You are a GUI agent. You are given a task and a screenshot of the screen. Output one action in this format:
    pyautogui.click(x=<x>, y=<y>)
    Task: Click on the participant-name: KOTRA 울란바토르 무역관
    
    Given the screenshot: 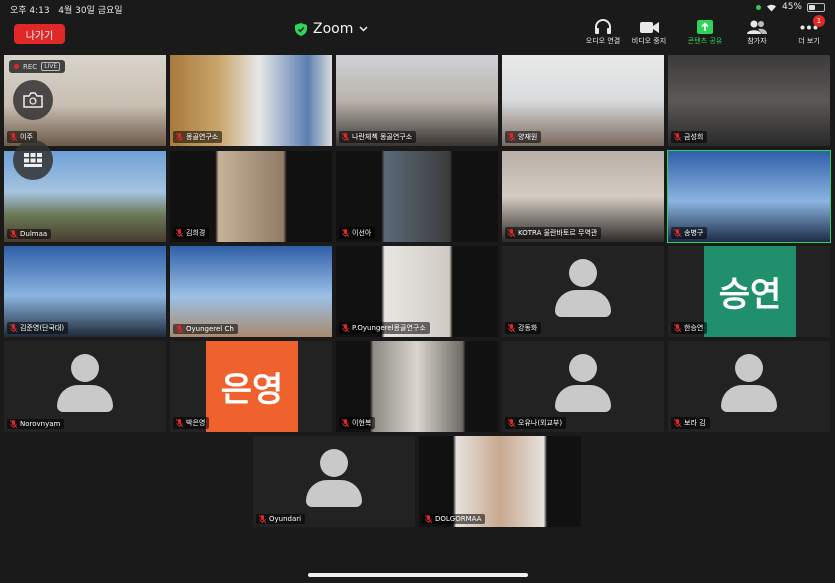 What is the action you would take?
    pyautogui.click(x=558, y=233)
    